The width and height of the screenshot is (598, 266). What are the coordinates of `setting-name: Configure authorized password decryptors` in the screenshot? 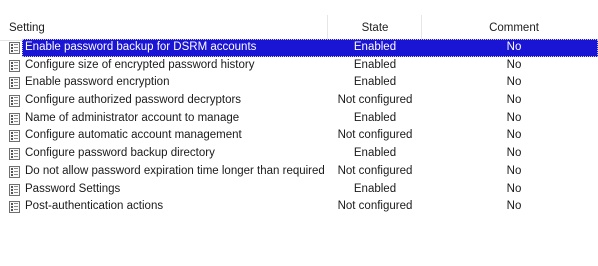 It's located at (133, 100).